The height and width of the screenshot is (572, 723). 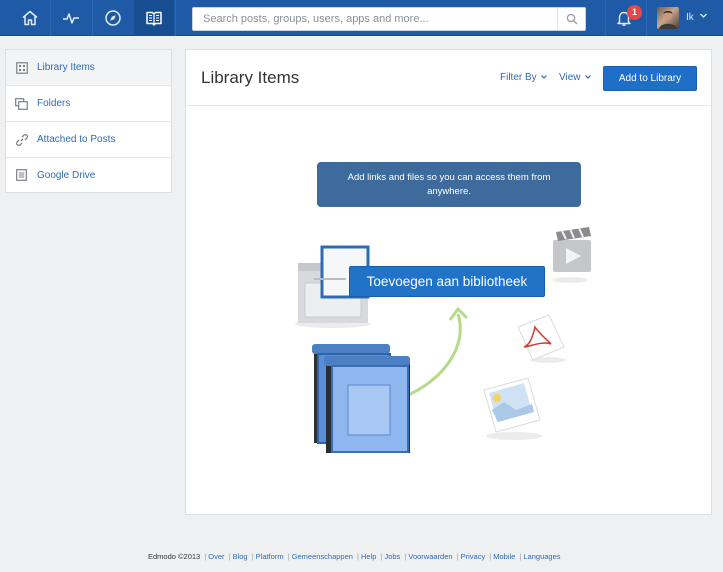 I want to click on pdf-file-icon, so click(x=541, y=337).